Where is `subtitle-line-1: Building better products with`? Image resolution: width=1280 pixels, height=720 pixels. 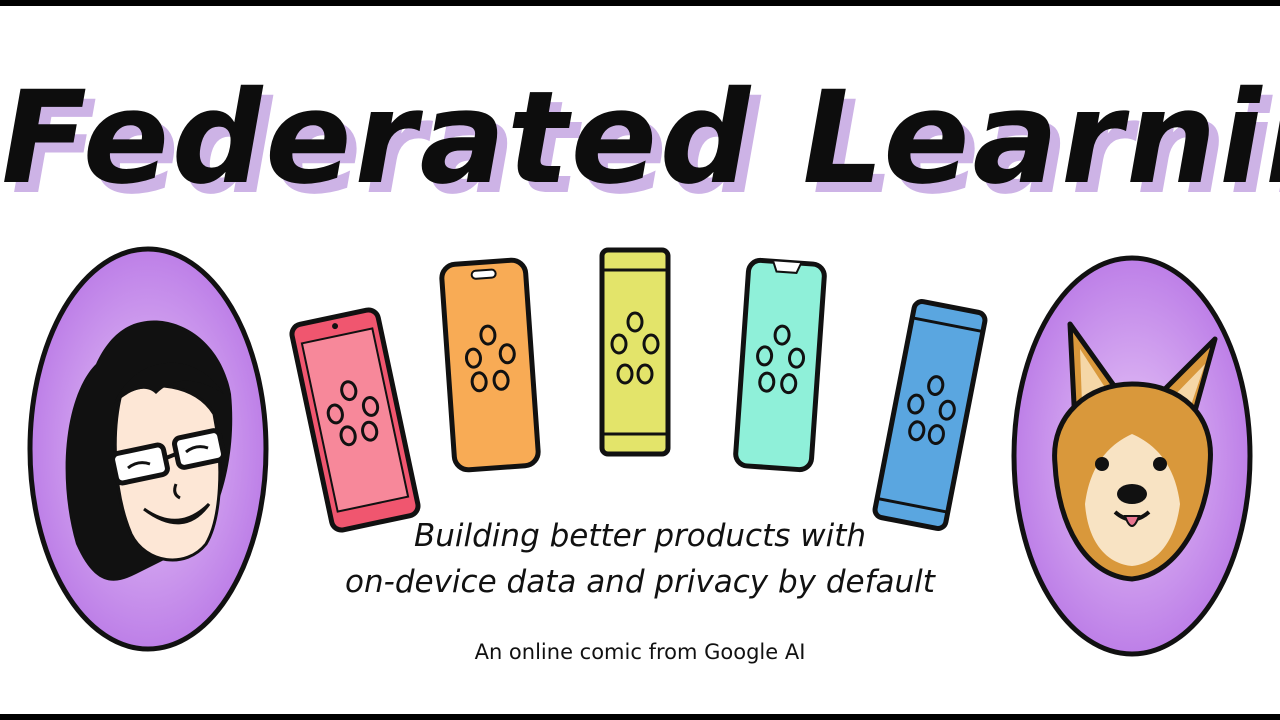
subtitle-line-1: Building better products with is located at coordinates (640, 536).